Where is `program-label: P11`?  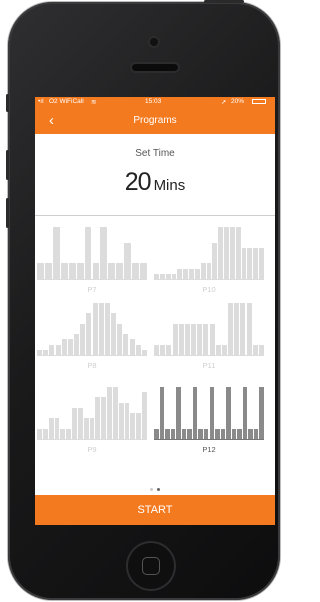
program-label: P11 is located at coordinates (209, 365).